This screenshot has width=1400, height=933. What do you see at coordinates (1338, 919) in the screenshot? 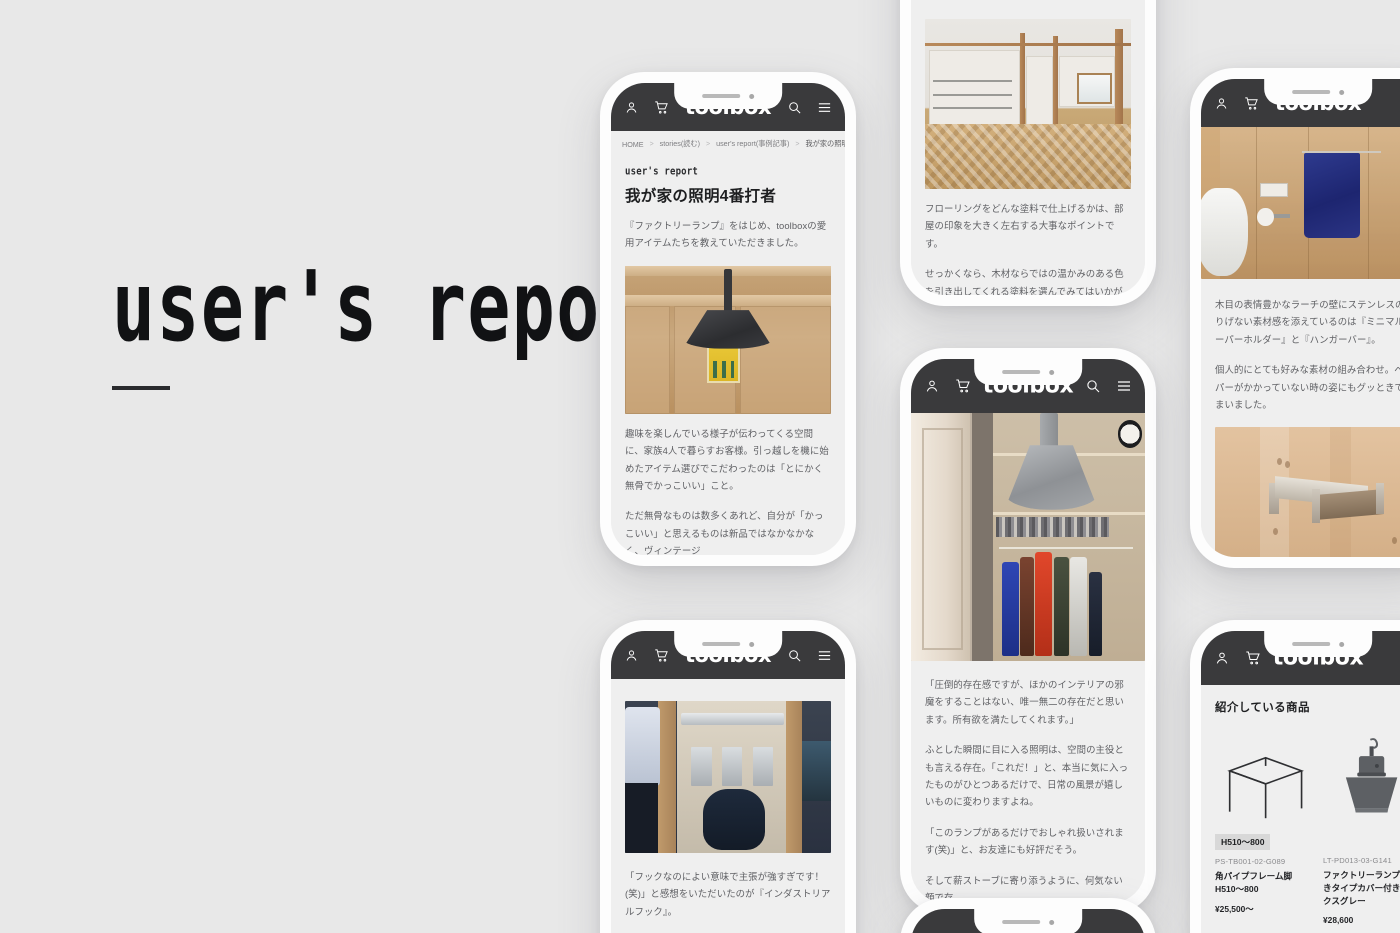
I see `product-price: ¥28,600` at bounding box center [1338, 919].